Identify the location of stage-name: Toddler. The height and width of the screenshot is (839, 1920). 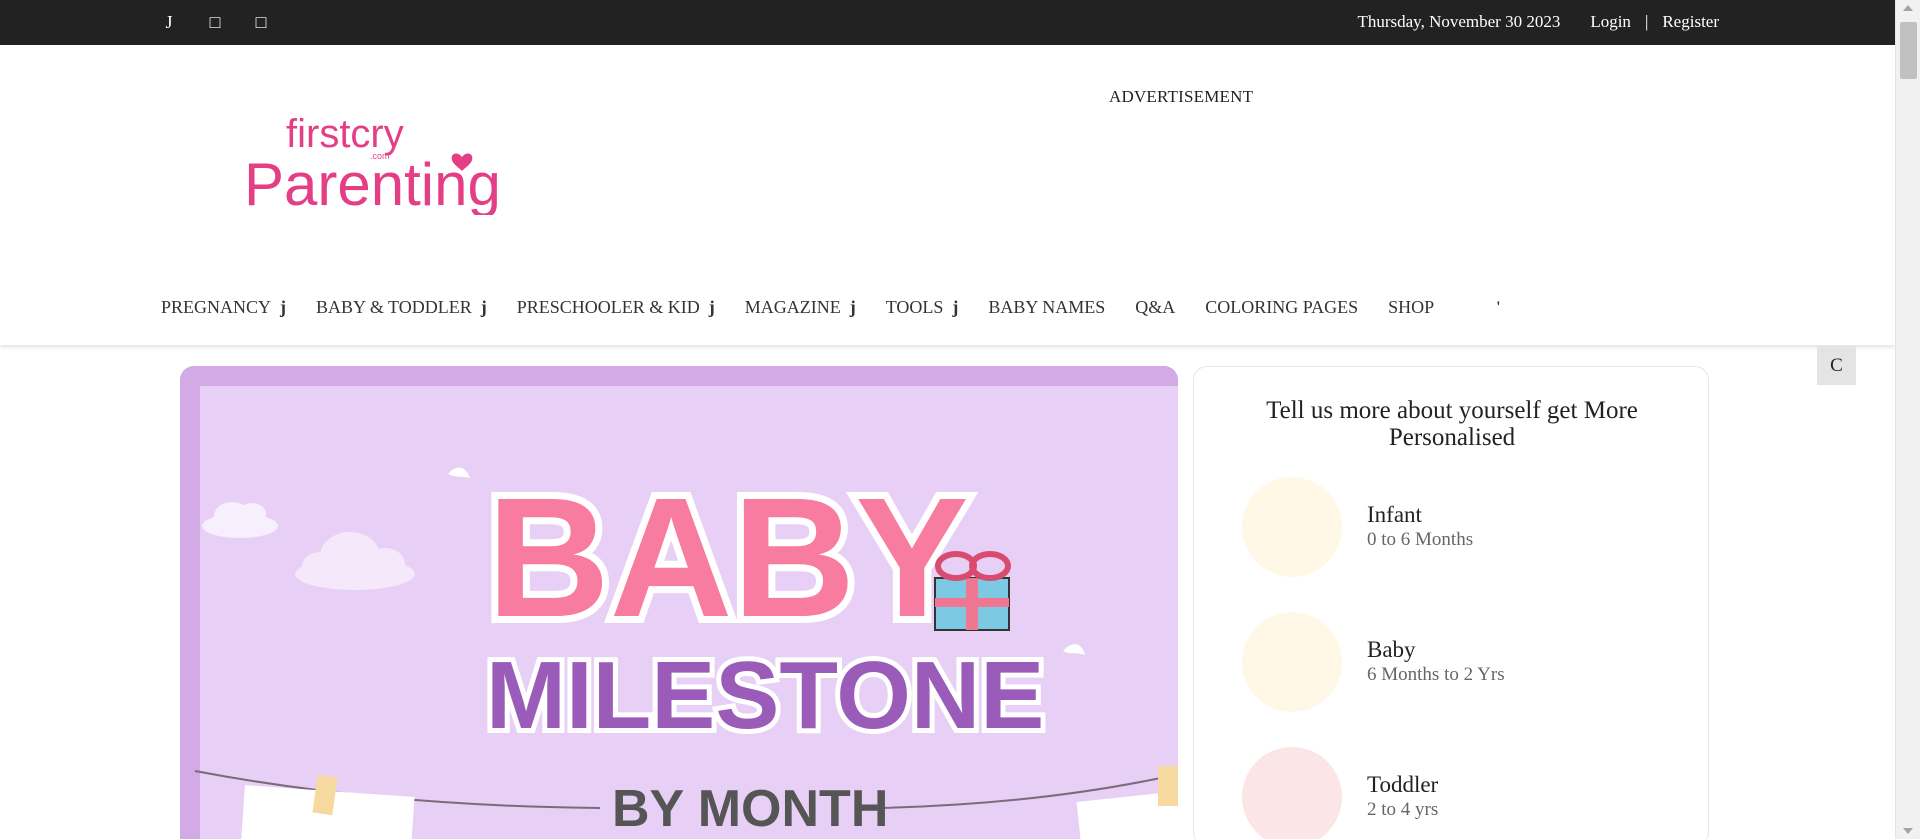
(1403, 784).